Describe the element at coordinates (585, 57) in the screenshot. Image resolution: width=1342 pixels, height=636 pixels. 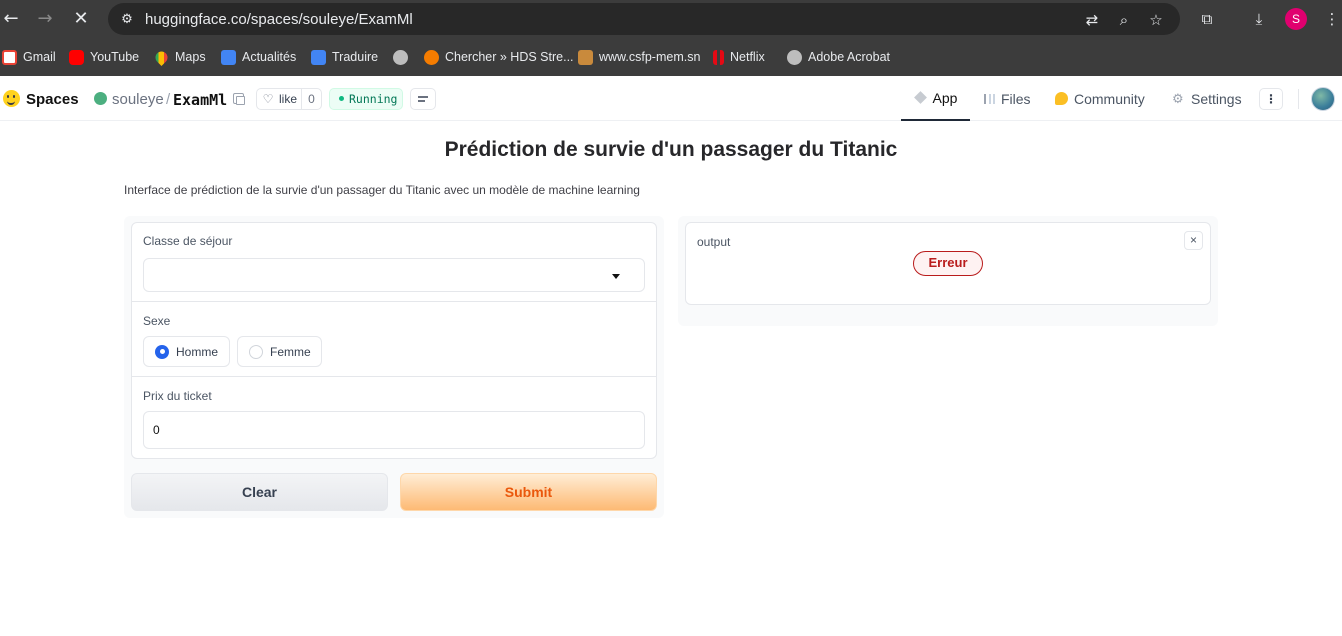
I see `site-icon` at that location.